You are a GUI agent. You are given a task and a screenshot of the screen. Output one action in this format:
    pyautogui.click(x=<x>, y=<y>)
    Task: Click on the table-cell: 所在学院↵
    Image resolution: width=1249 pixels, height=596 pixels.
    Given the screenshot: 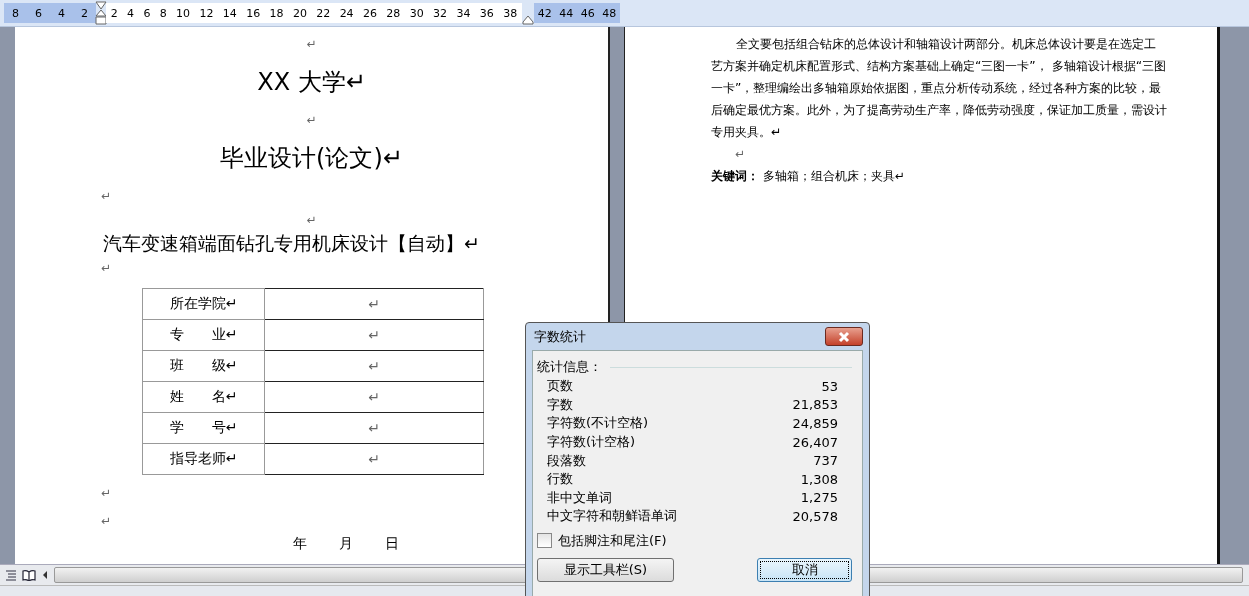 What is the action you would take?
    pyautogui.click(x=203, y=304)
    